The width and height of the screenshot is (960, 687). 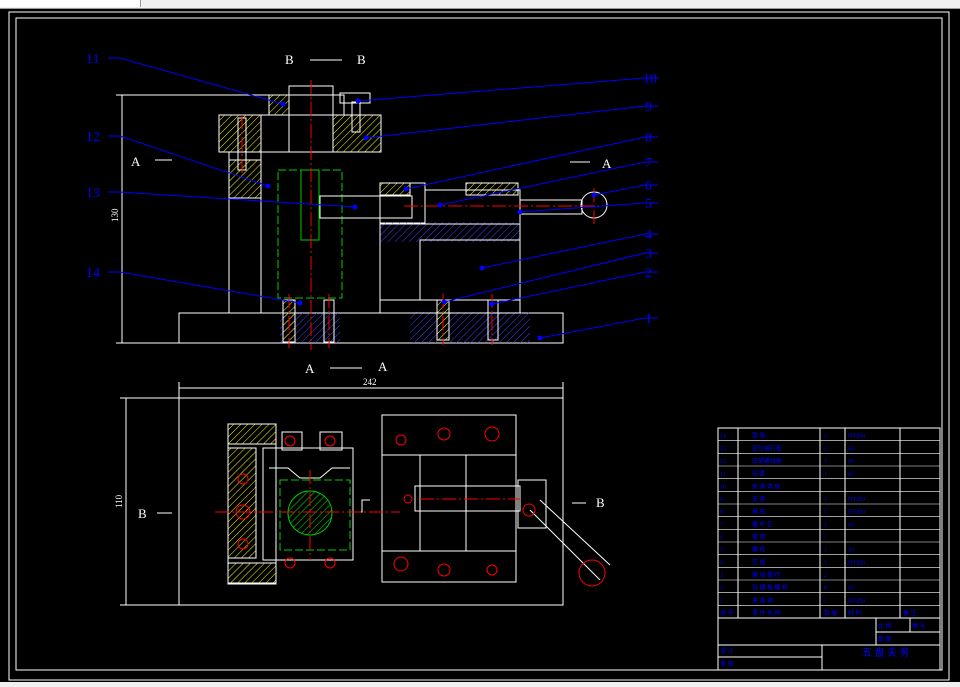 I want to click on title-row-cell: 套 筒, so click(x=759, y=537).